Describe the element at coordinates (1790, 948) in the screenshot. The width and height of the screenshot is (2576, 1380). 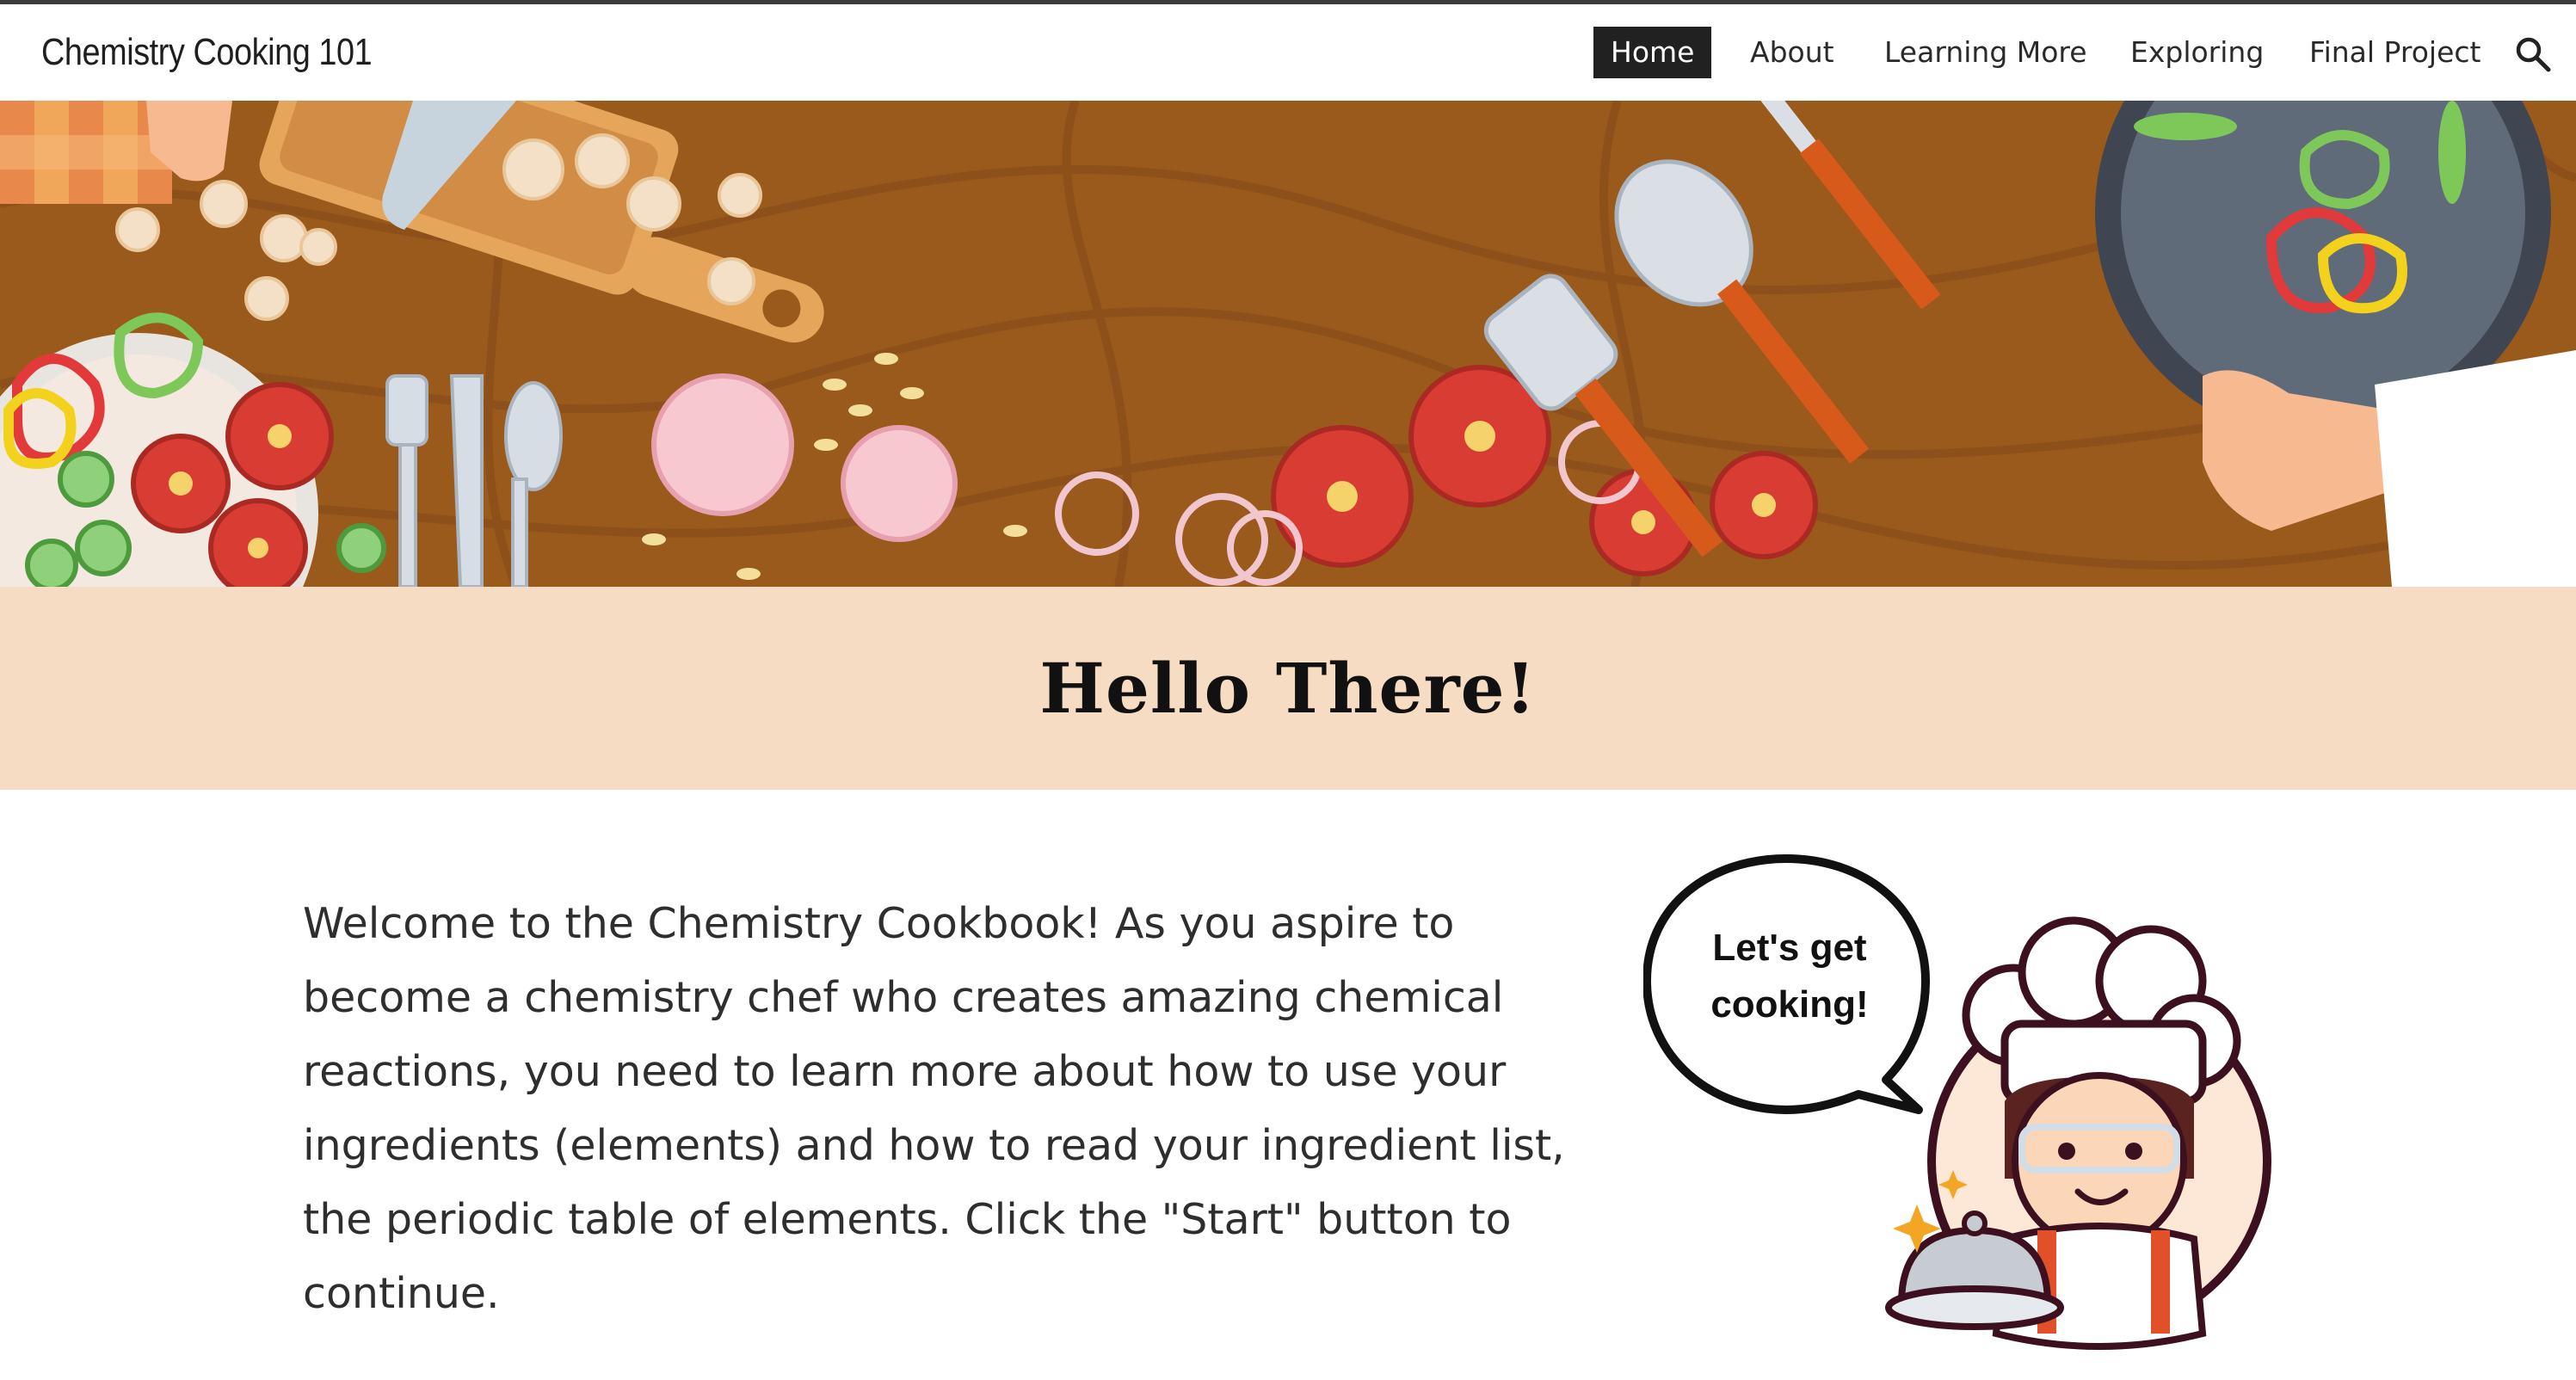
I see `speech-bubble-line1: Let's get` at that location.